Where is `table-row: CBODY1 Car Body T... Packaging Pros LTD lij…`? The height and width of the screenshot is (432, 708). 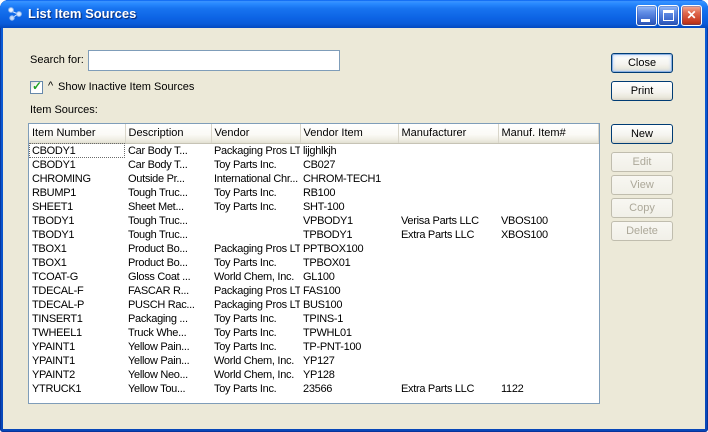 table-row: CBODY1 Car Body T... Packaging Pros LTD lij… is located at coordinates (314, 150).